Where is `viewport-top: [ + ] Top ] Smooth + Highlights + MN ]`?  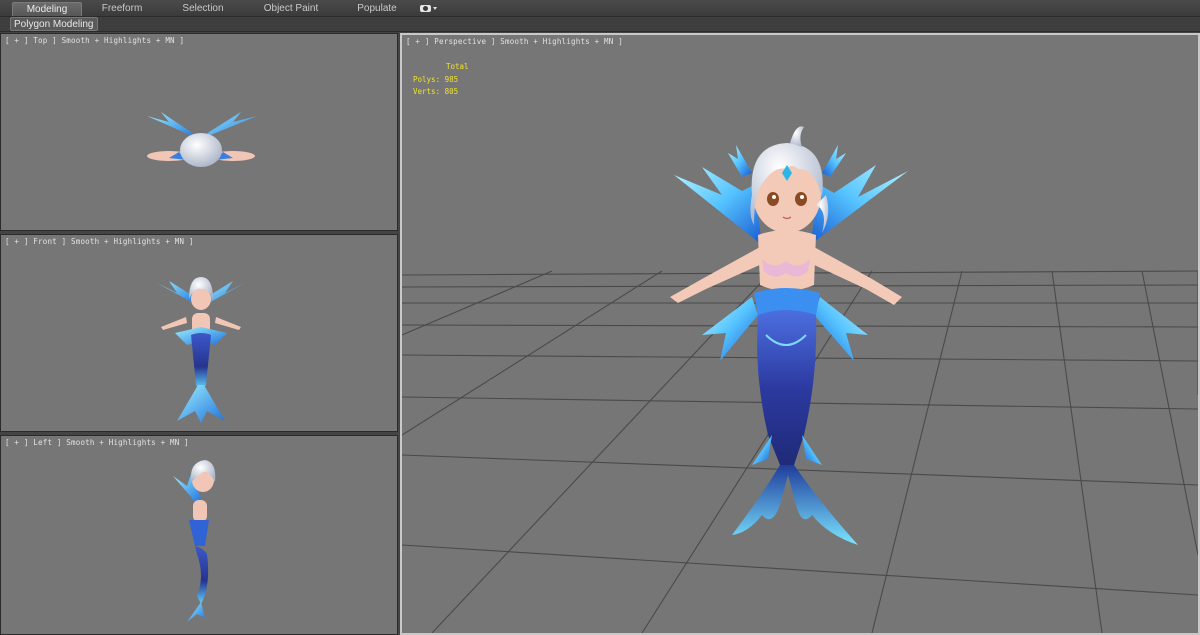 viewport-top: [ + ] Top ] Smooth + Highlights + MN ] is located at coordinates (199, 132).